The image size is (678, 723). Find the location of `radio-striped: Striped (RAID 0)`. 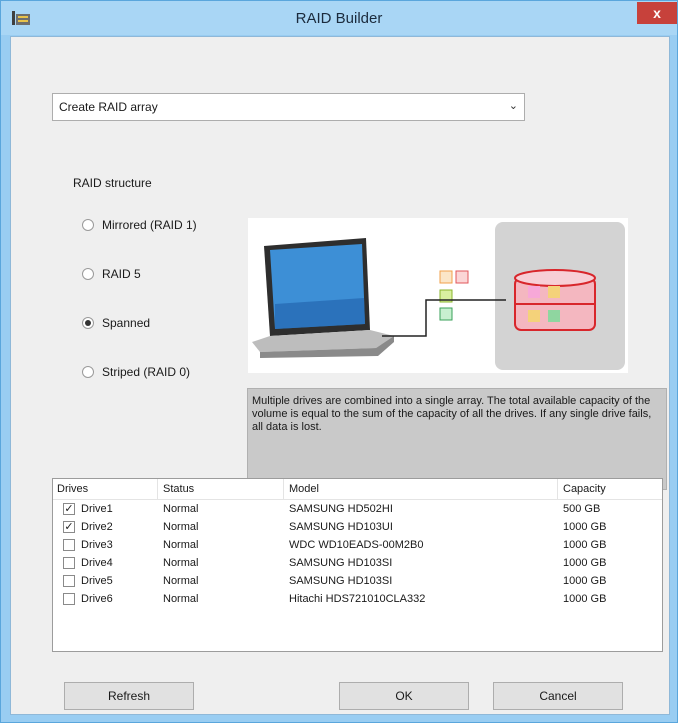

radio-striped: Striped (RAID 0) is located at coordinates (136, 372).